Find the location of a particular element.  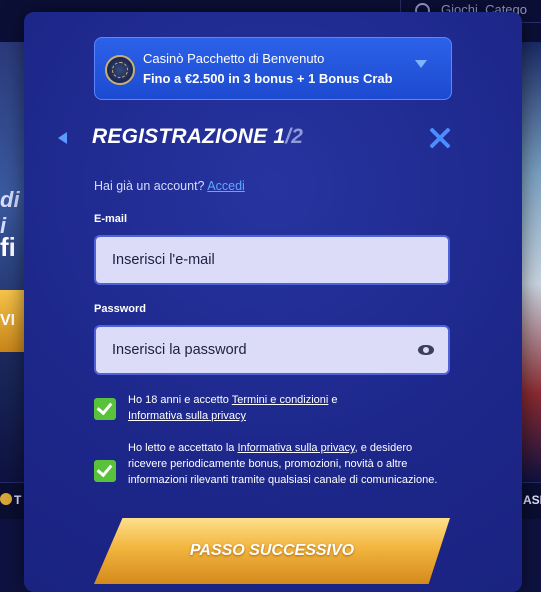

email-field-container is located at coordinates (272, 260).